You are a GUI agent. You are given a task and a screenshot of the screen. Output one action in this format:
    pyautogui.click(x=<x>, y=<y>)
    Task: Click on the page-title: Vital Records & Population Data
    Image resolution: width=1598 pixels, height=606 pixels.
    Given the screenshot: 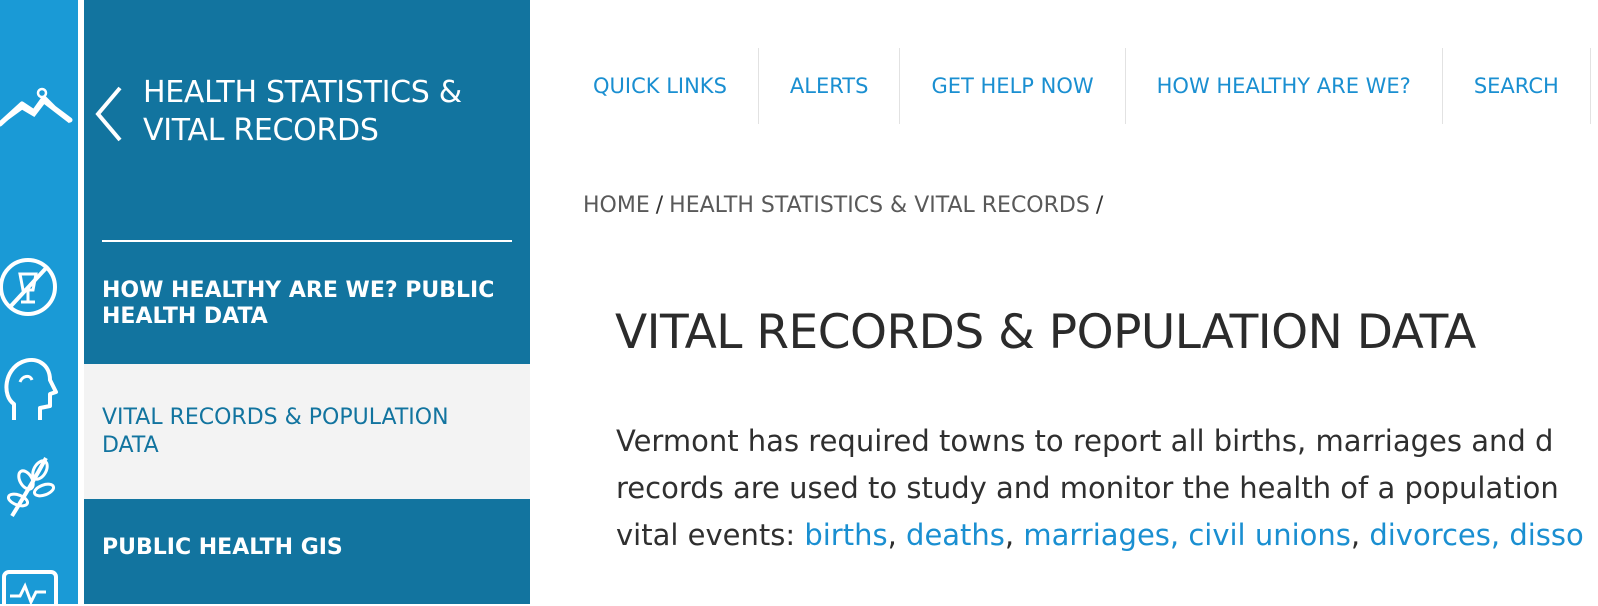 What is the action you would take?
    pyautogui.click(x=1045, y=332)
    